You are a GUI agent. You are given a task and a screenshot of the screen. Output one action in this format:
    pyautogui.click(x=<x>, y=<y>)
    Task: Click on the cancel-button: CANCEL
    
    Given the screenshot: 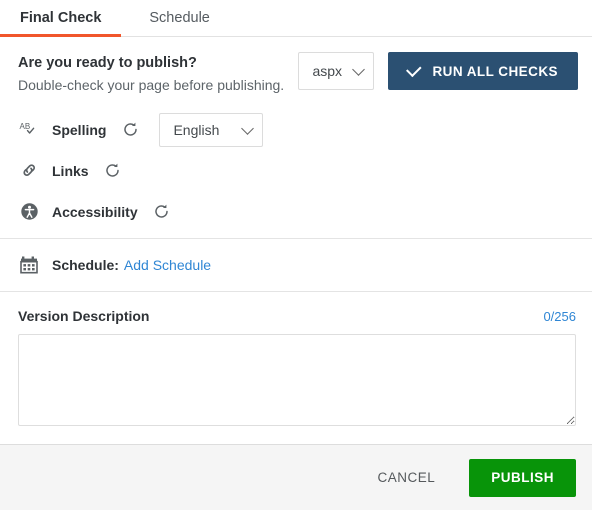 What is the action you would take?
    pyautogui.click(x=406, y=477)
    